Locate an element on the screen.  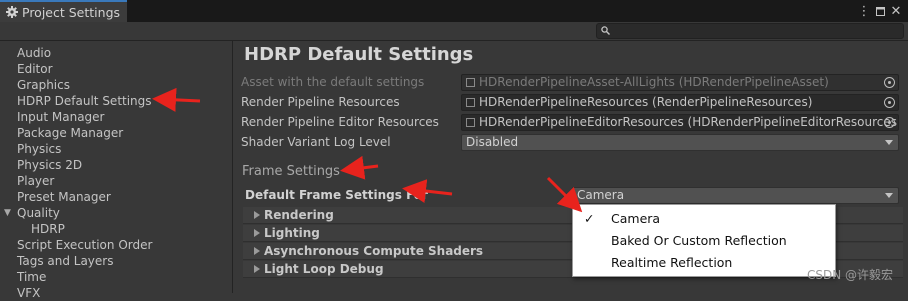
sidebar-item-input-manager: Input Manager is located at coordinates (61, 117).